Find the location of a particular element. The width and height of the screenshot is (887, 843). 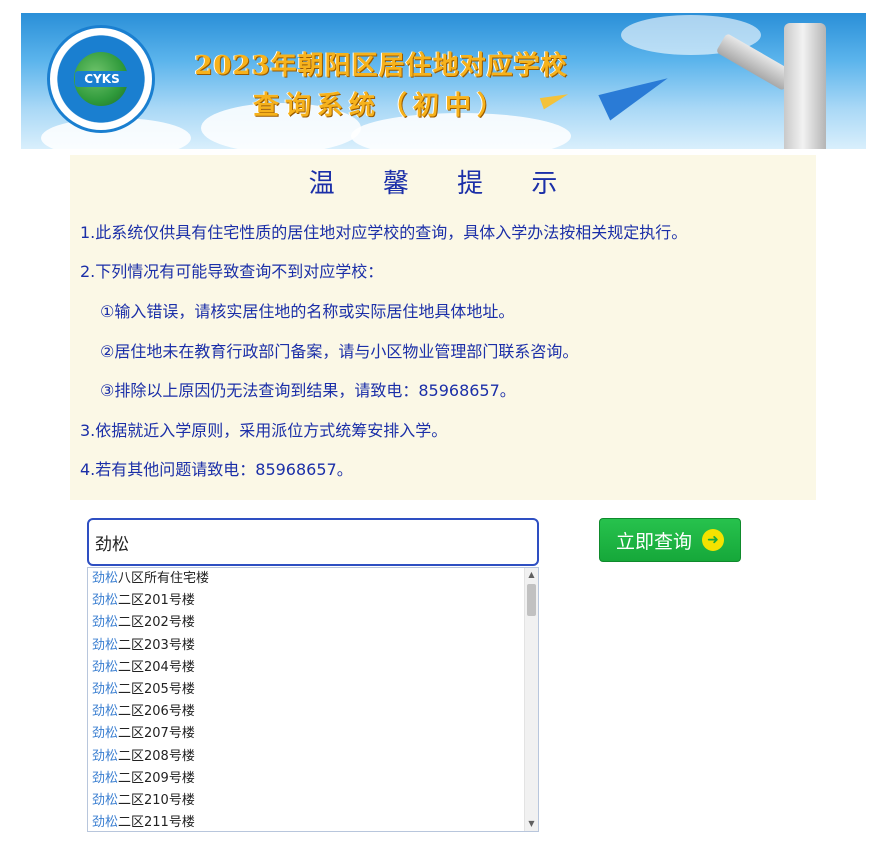

paper-plane-icon is located at coordinates (636, 93).